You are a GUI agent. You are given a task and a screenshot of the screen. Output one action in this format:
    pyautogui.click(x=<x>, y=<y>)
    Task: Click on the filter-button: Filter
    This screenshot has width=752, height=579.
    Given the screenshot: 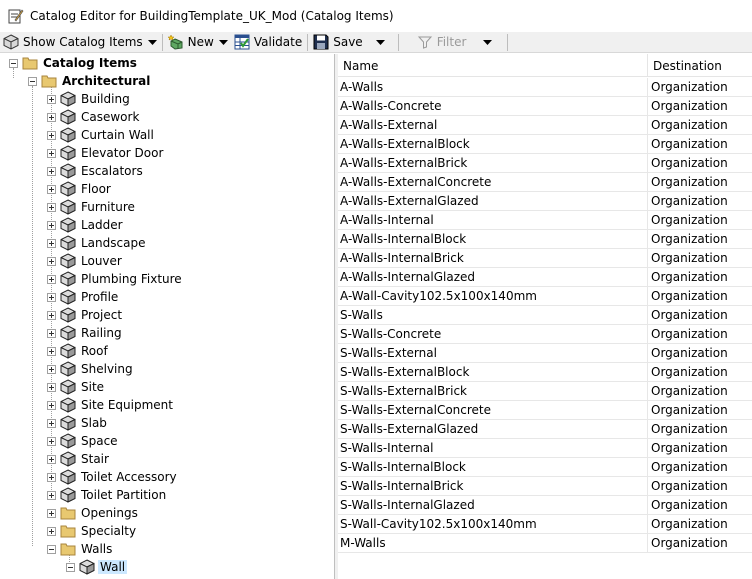 What is the action you would take?
    pyautogui.click(x=435, y=42)
    